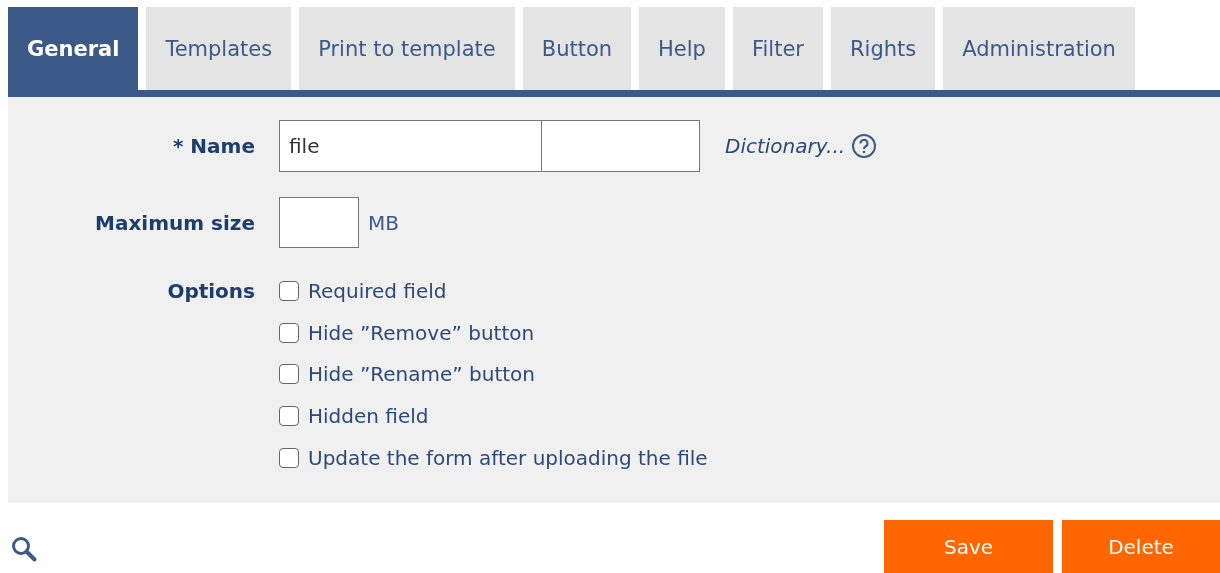 Image resolution: width=1220 pixels, height=573 pixels. I want to click on tab: Filter, so click(777, 48).